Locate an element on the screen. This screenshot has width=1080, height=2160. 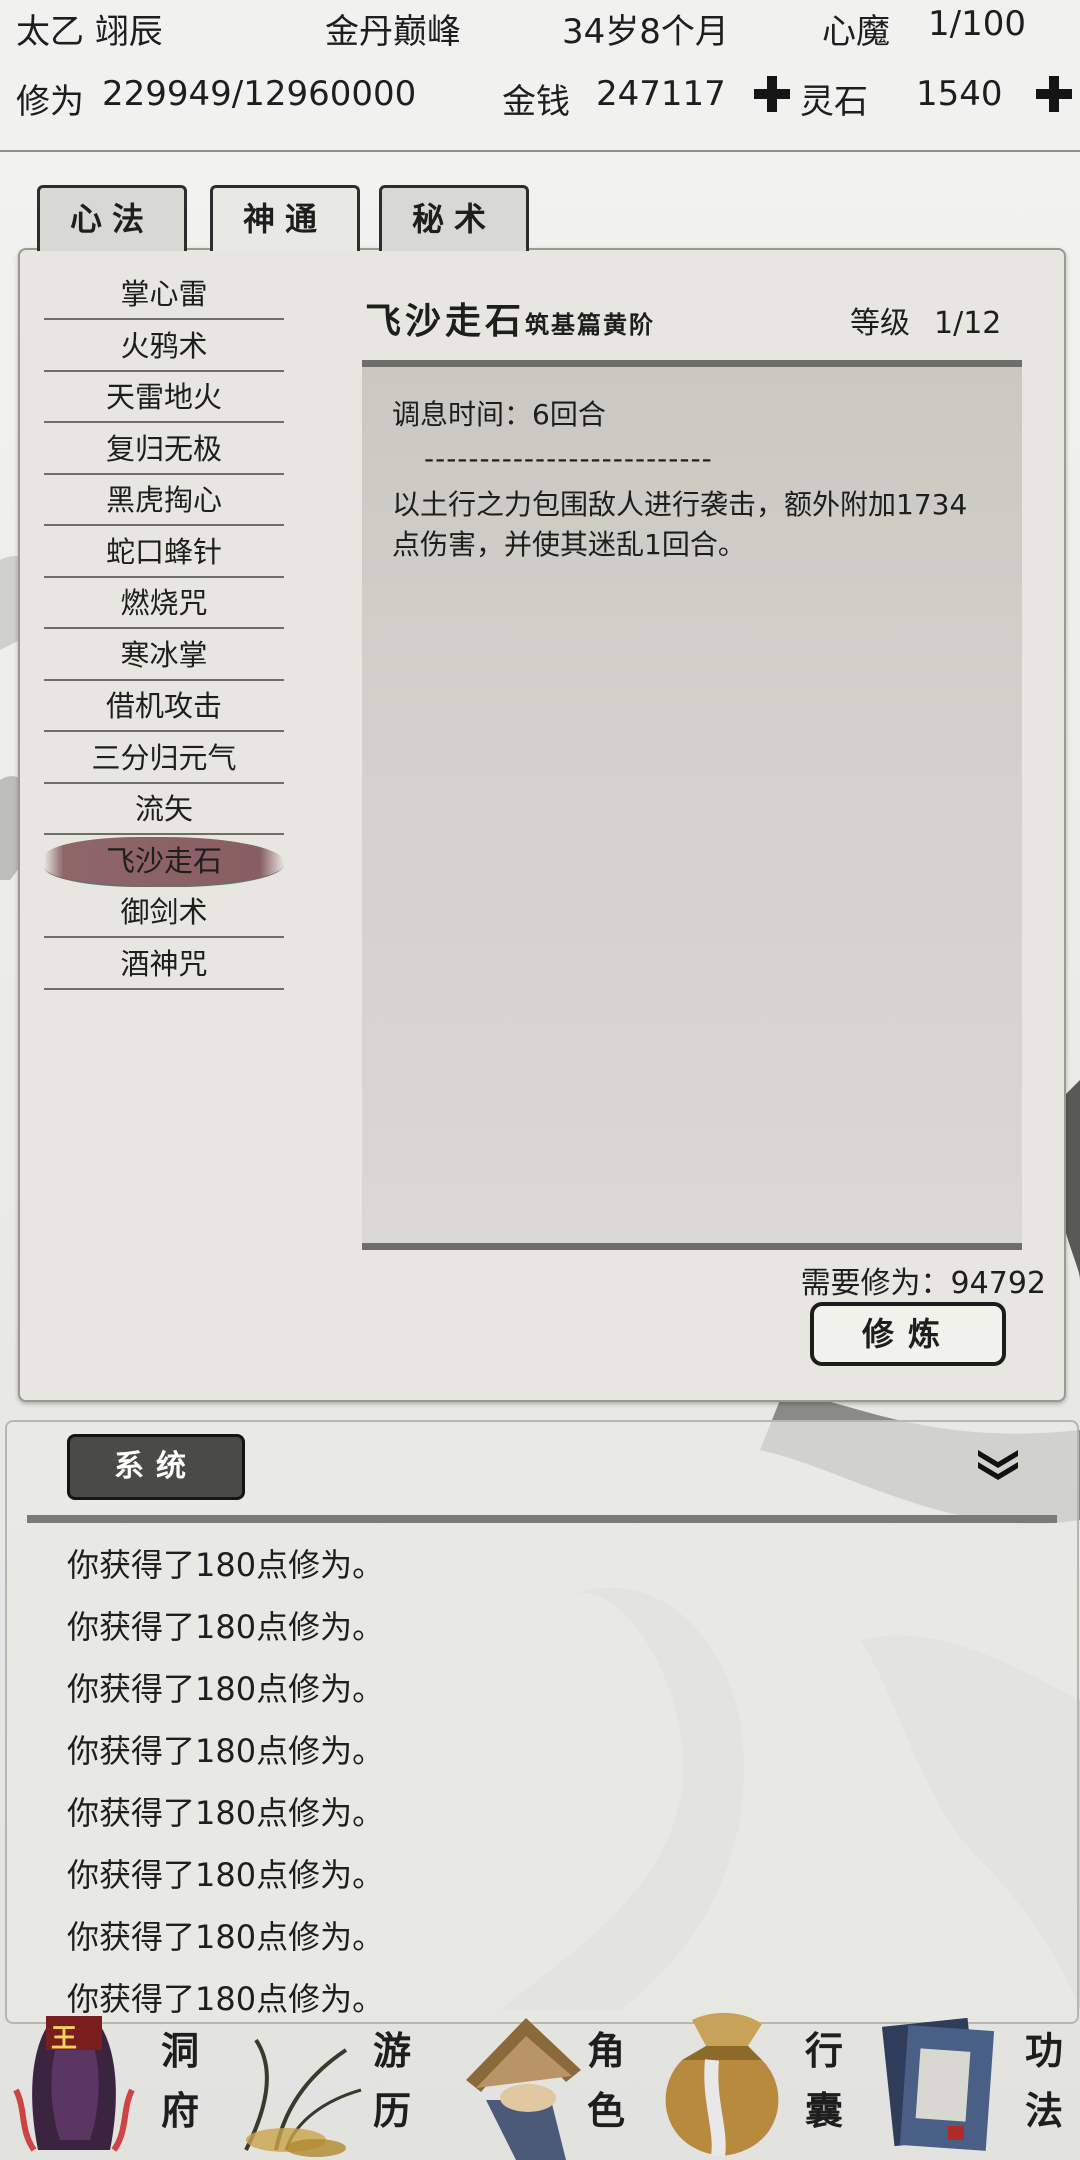
herb-icon is located at coordinates (303, 2097).